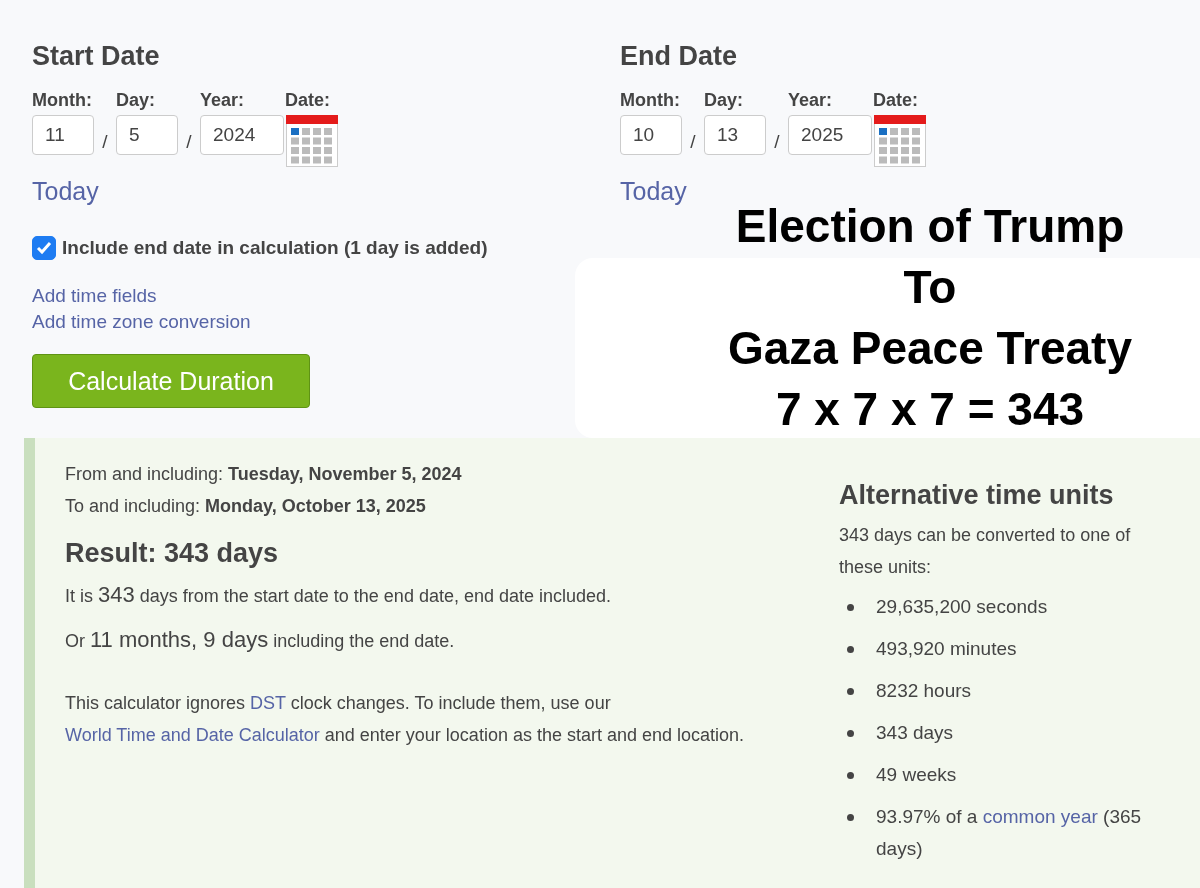  I want to click on unit-text: 29,635,200 seconds, so click(962, 607).